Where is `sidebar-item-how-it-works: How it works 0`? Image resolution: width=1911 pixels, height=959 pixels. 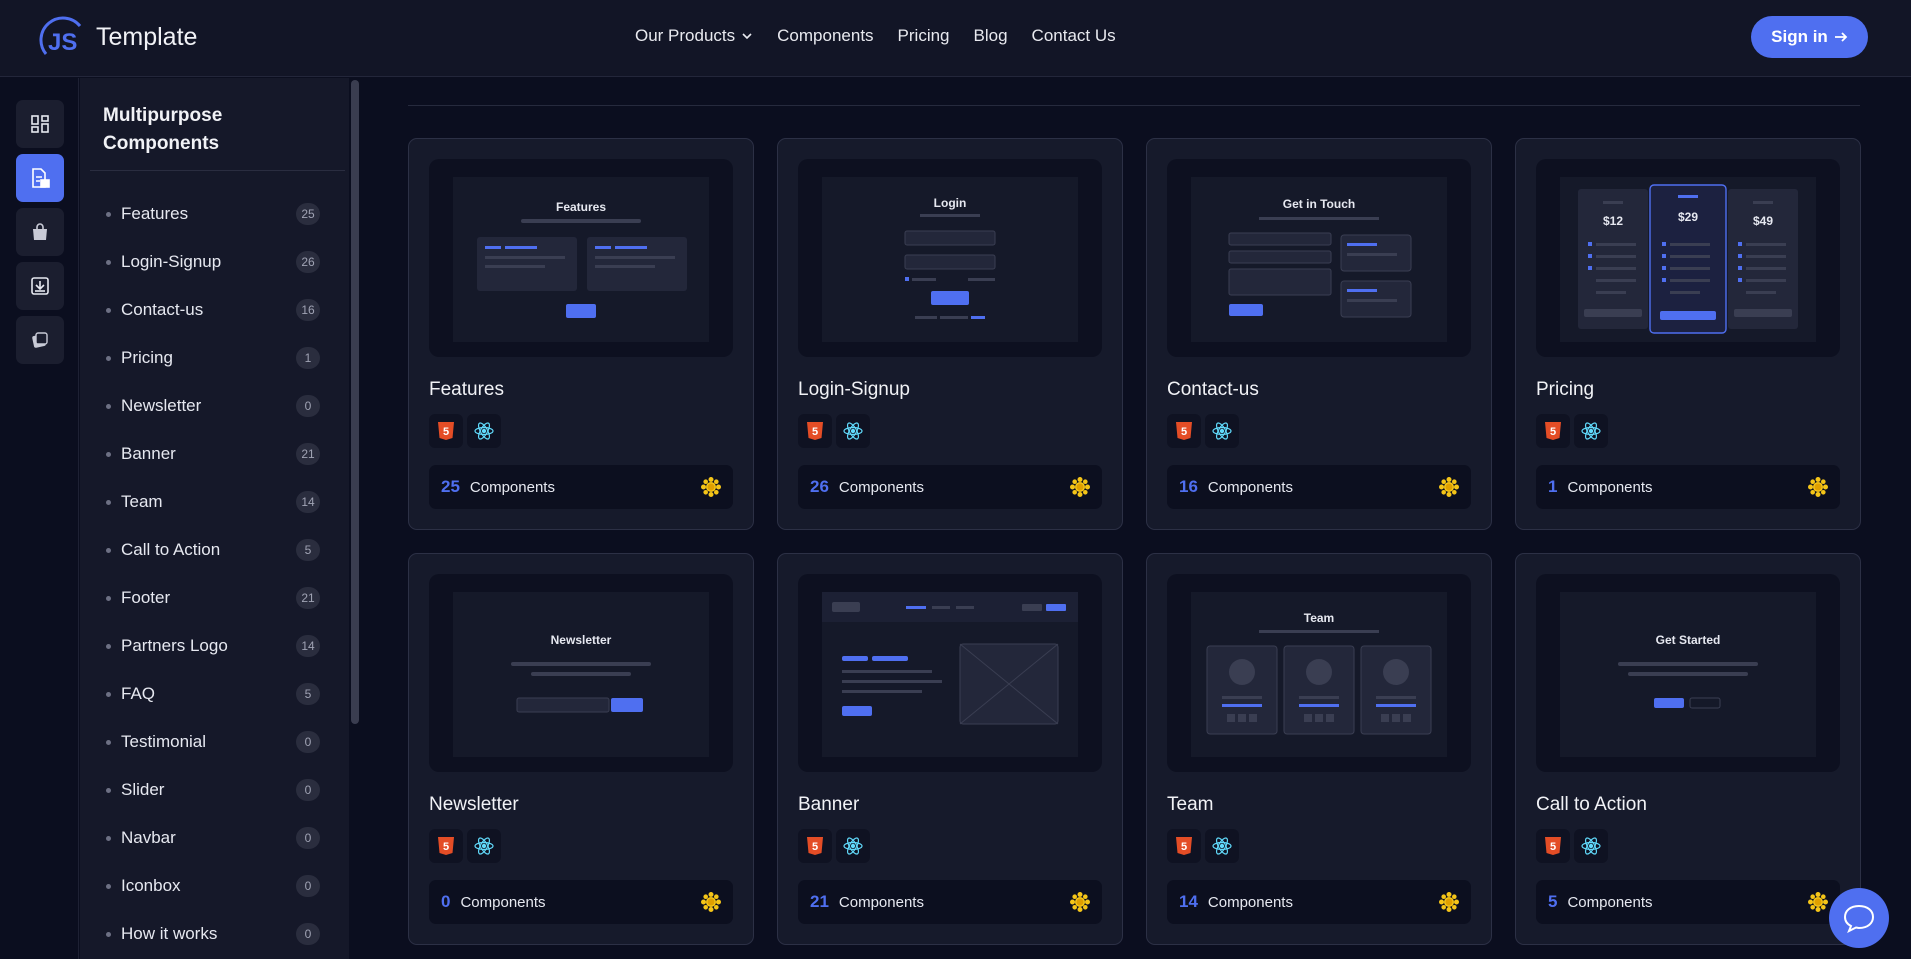 sidebar-item-how-it-works: How it works 0 is located at coordinates (213, 934).